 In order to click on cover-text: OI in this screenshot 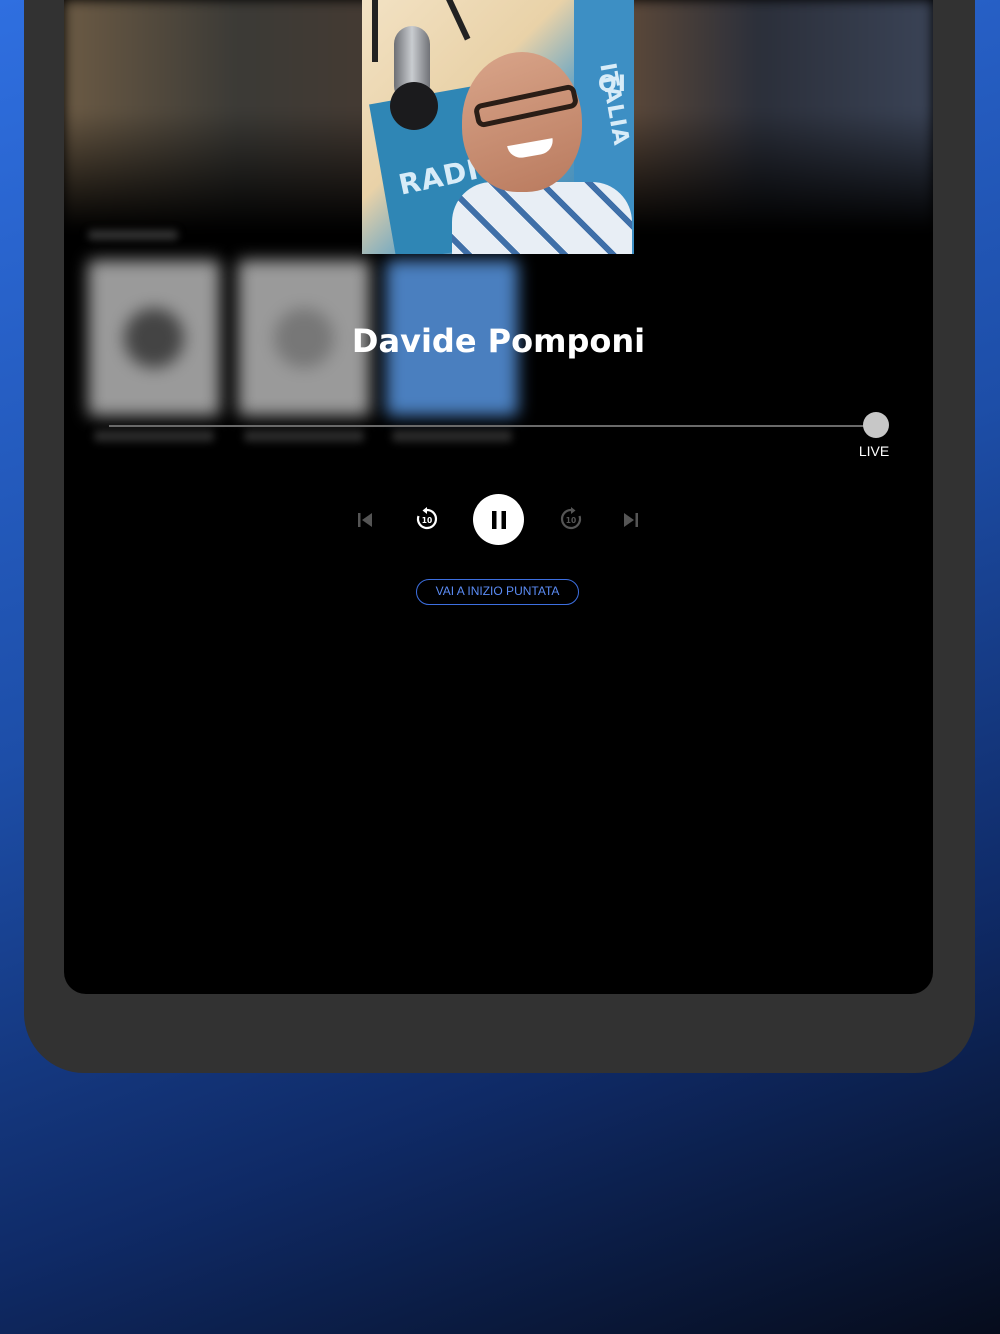, I will do `click(612, 84)`.